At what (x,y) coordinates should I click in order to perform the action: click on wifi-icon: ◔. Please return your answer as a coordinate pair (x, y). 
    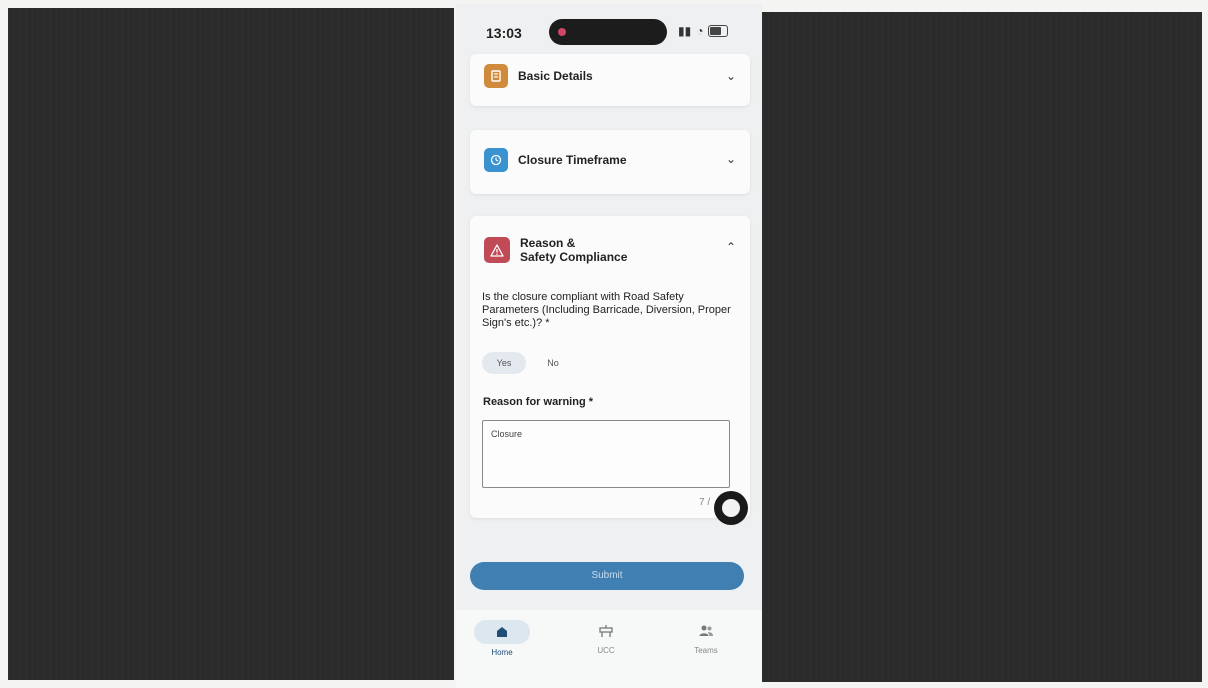
    Looking at the image, I should click on (700, 31).